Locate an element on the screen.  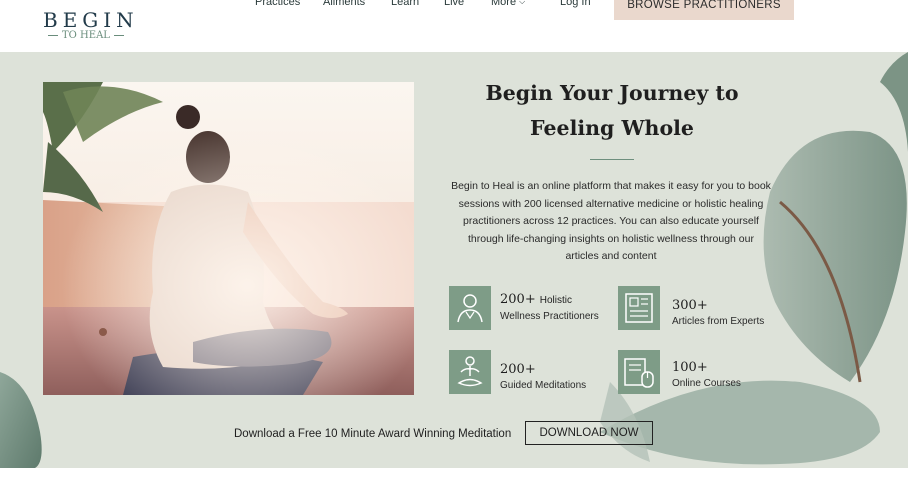
stat-articles-label: Articles from Experts is located at coordinates (718, 321).